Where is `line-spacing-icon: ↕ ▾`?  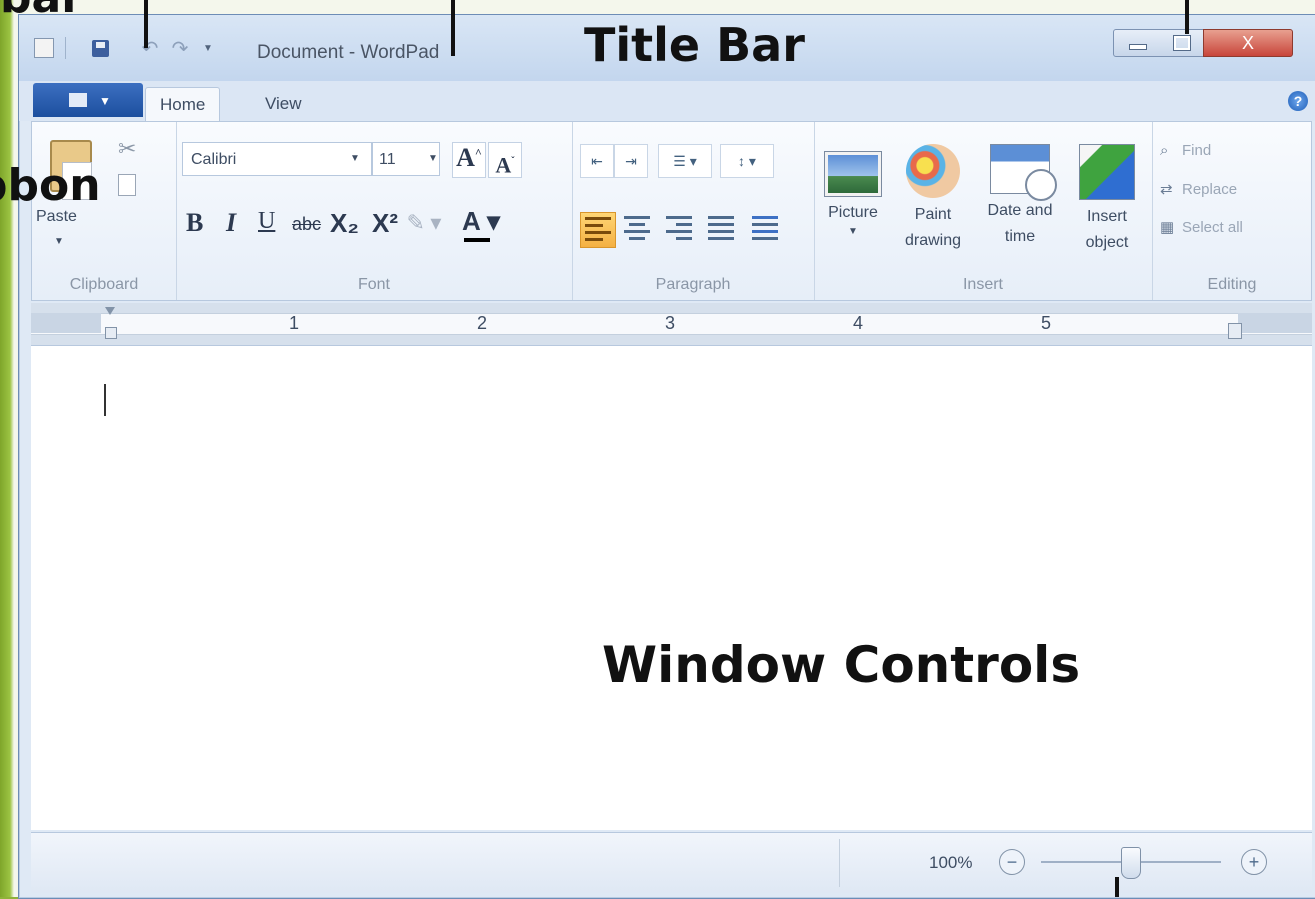
line-spacing-icon: ↕ ▾ is located at coordinates (747, 161).